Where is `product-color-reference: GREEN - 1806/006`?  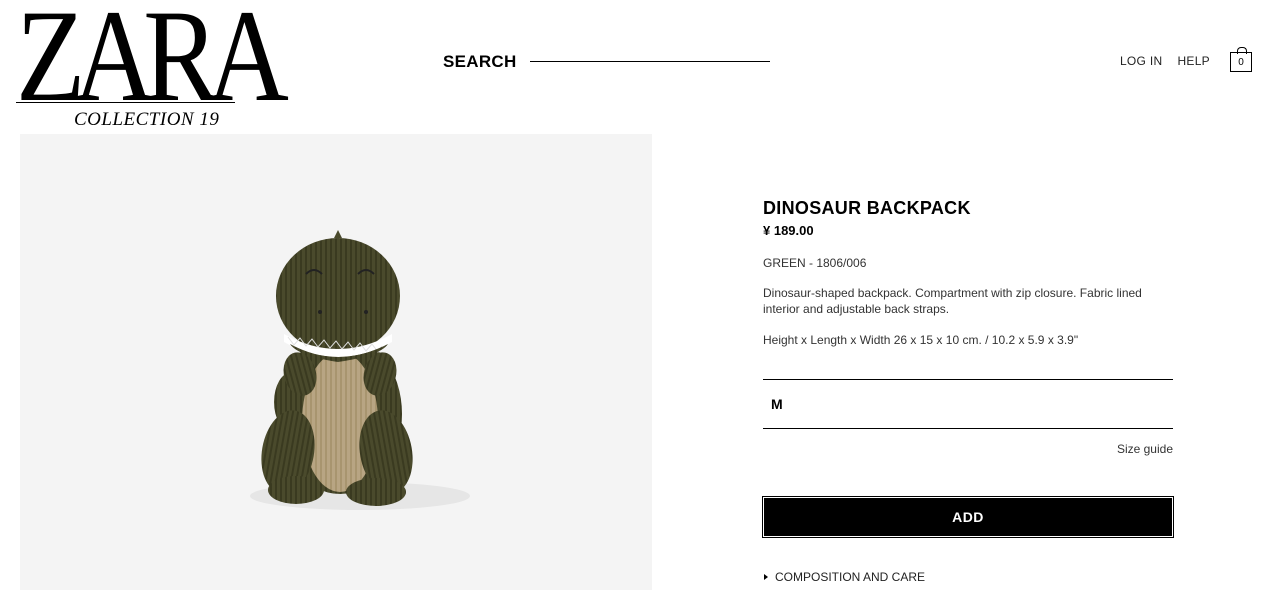
product-color-reference: GREEN - 1806/006 is located at coordinates (815, 263).